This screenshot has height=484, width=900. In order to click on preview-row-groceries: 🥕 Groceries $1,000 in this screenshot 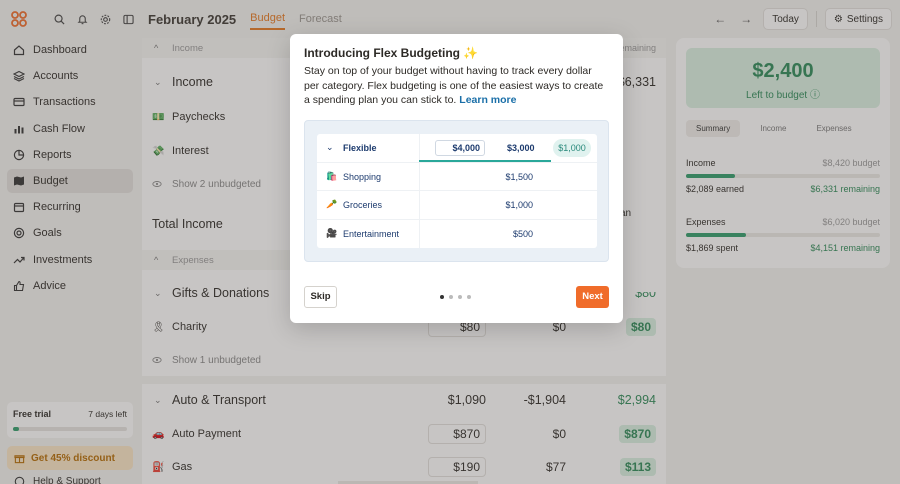, I will do `click(457, 205)`.